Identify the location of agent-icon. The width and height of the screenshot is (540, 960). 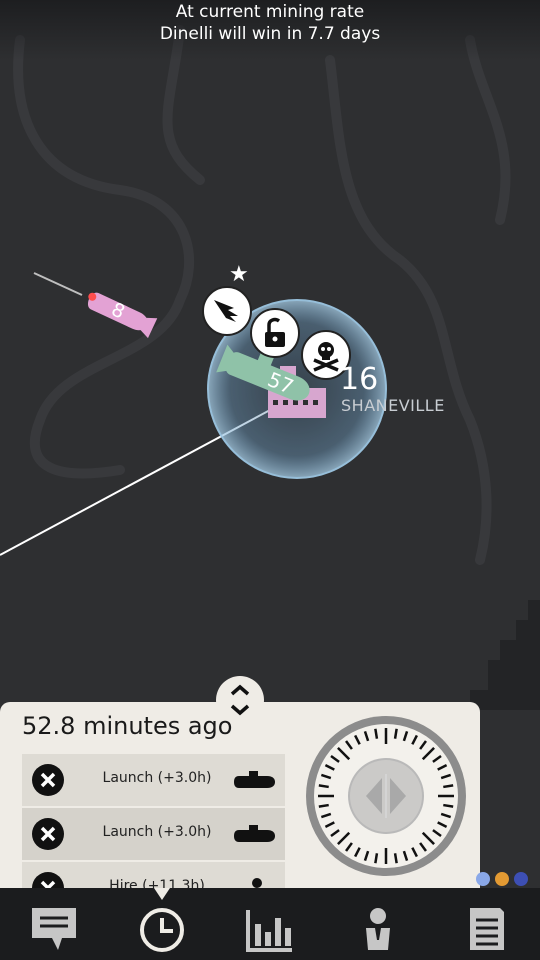
(378, 924).